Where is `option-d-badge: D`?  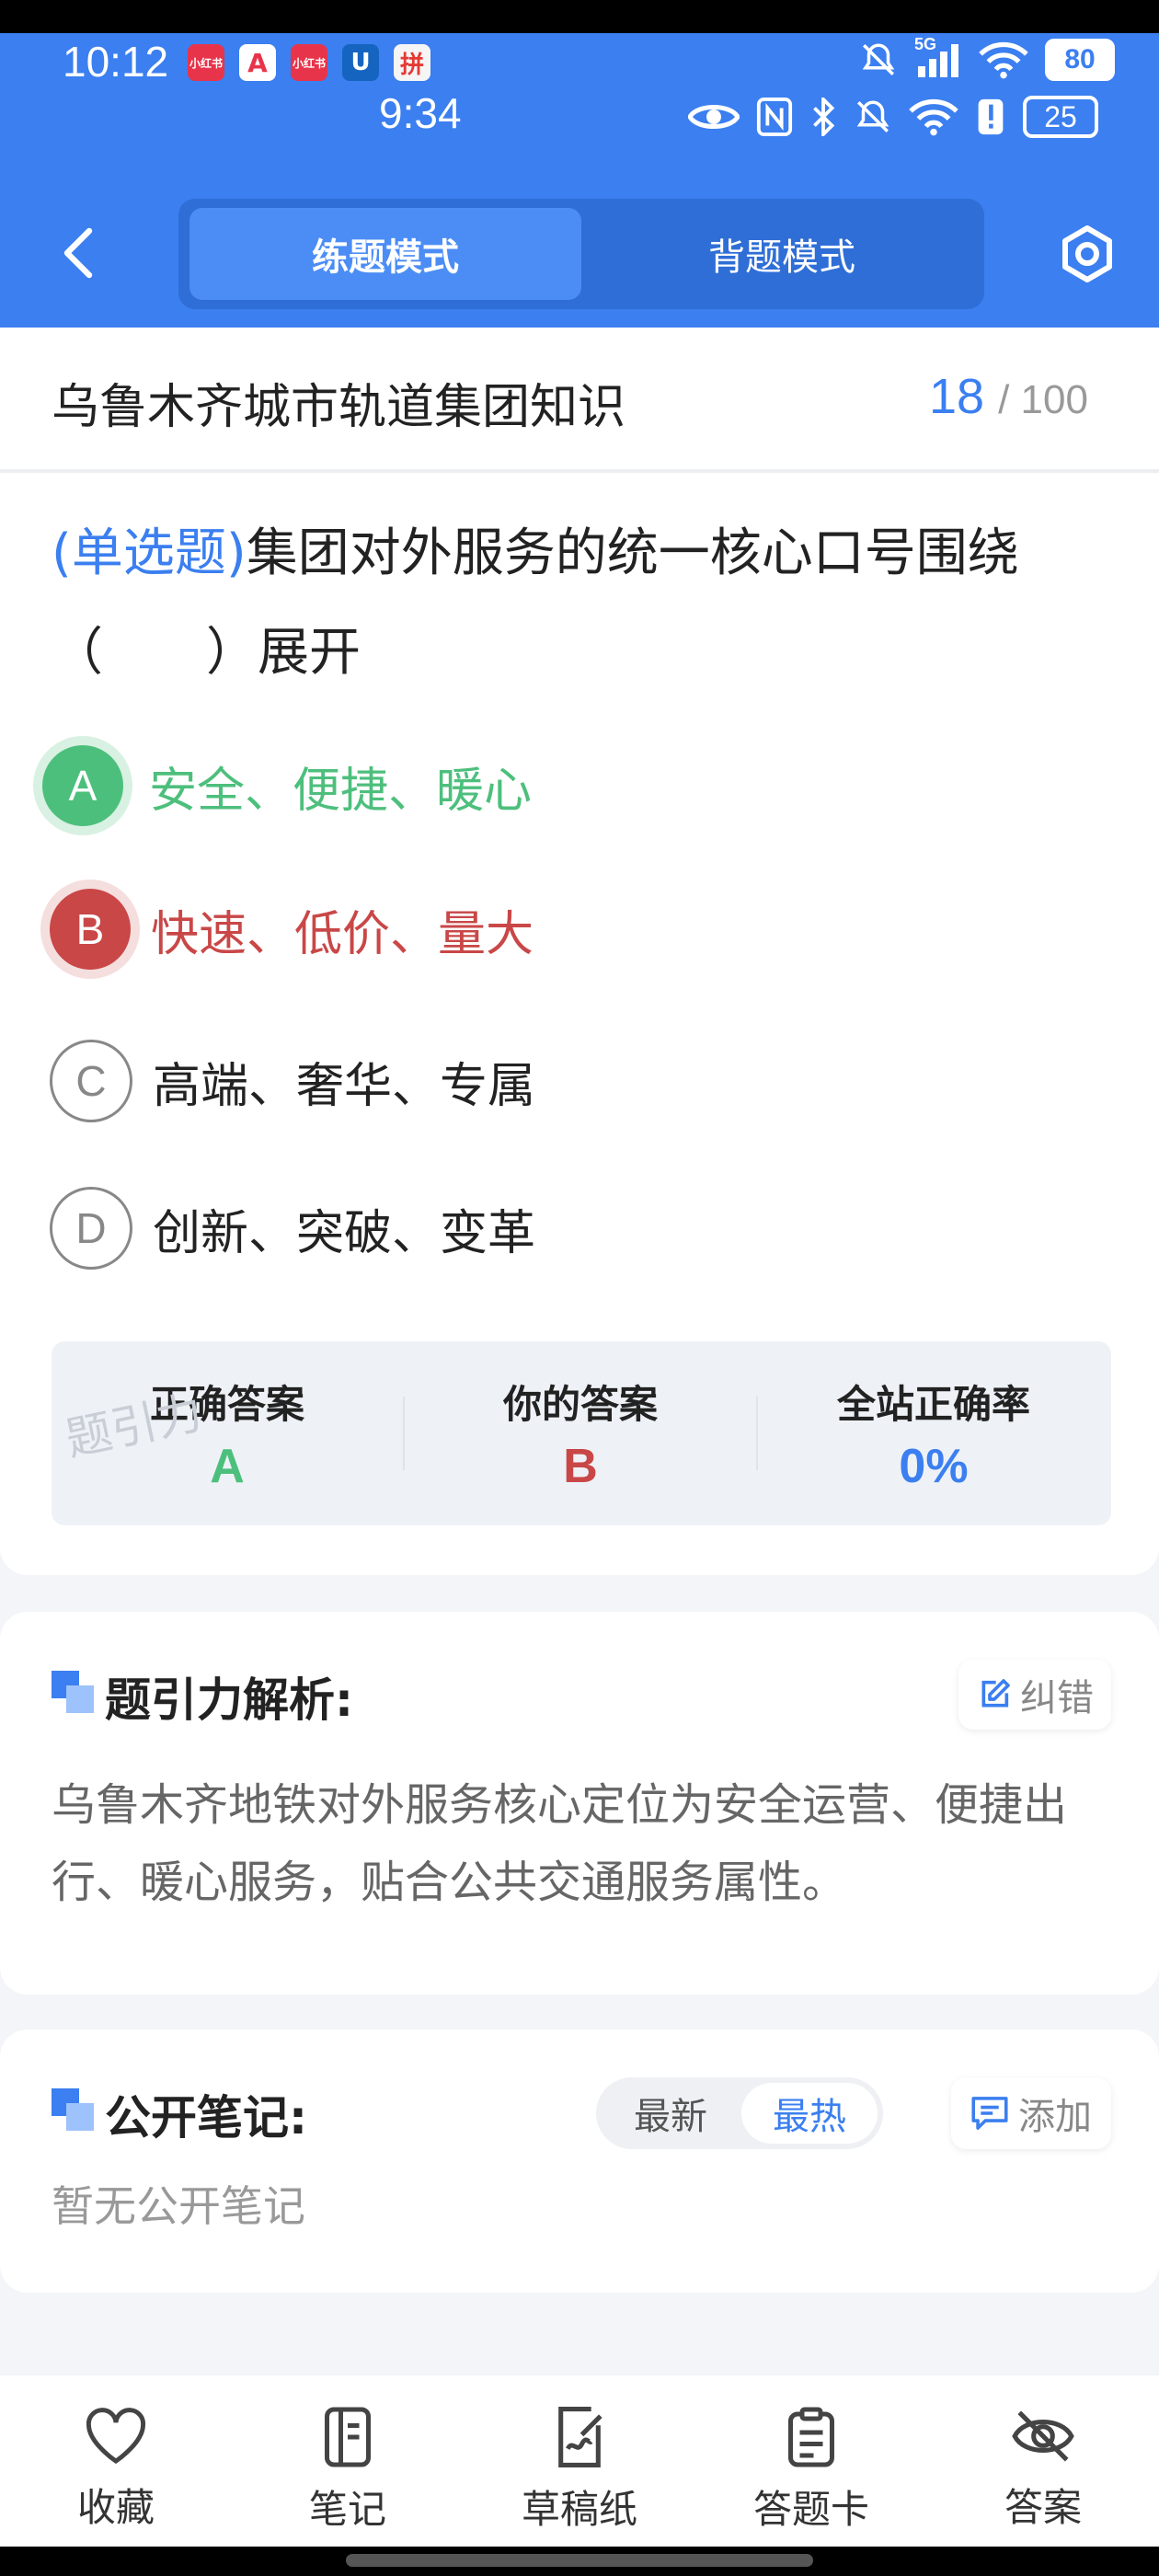 option-d-badge: D is located at coordinates (91, 1228).